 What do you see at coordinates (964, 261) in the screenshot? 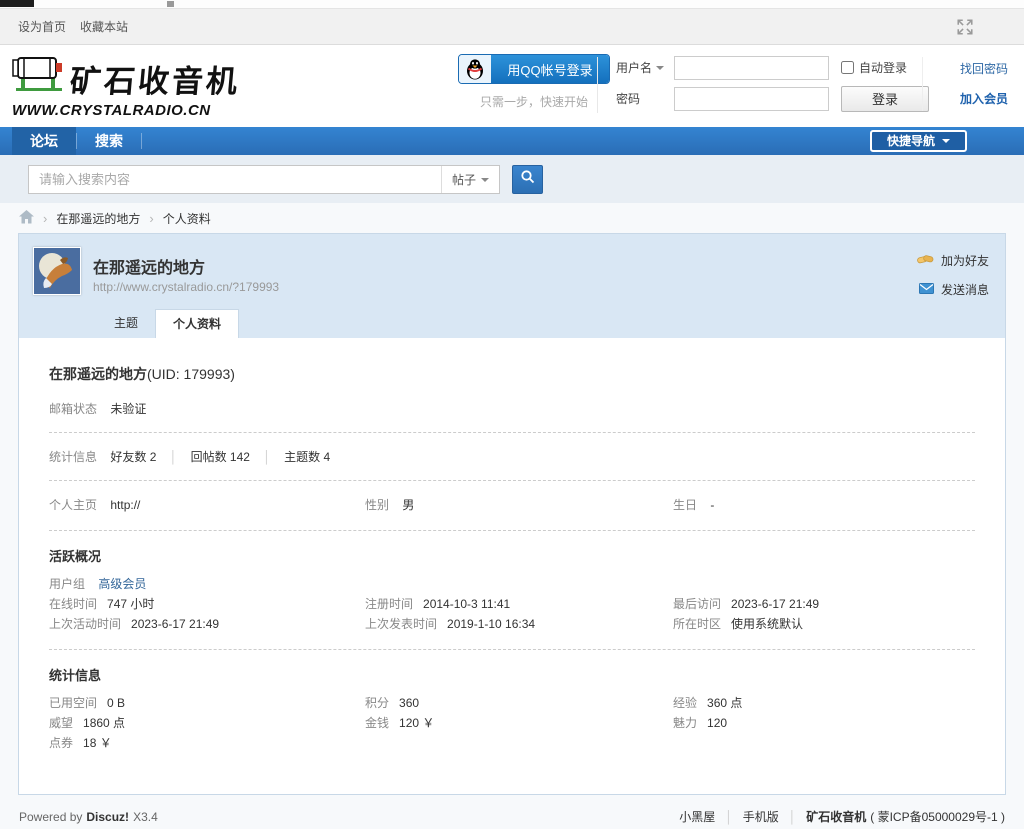
I see `add-friend-label: 加为好友` at bounding box center [964, 261].